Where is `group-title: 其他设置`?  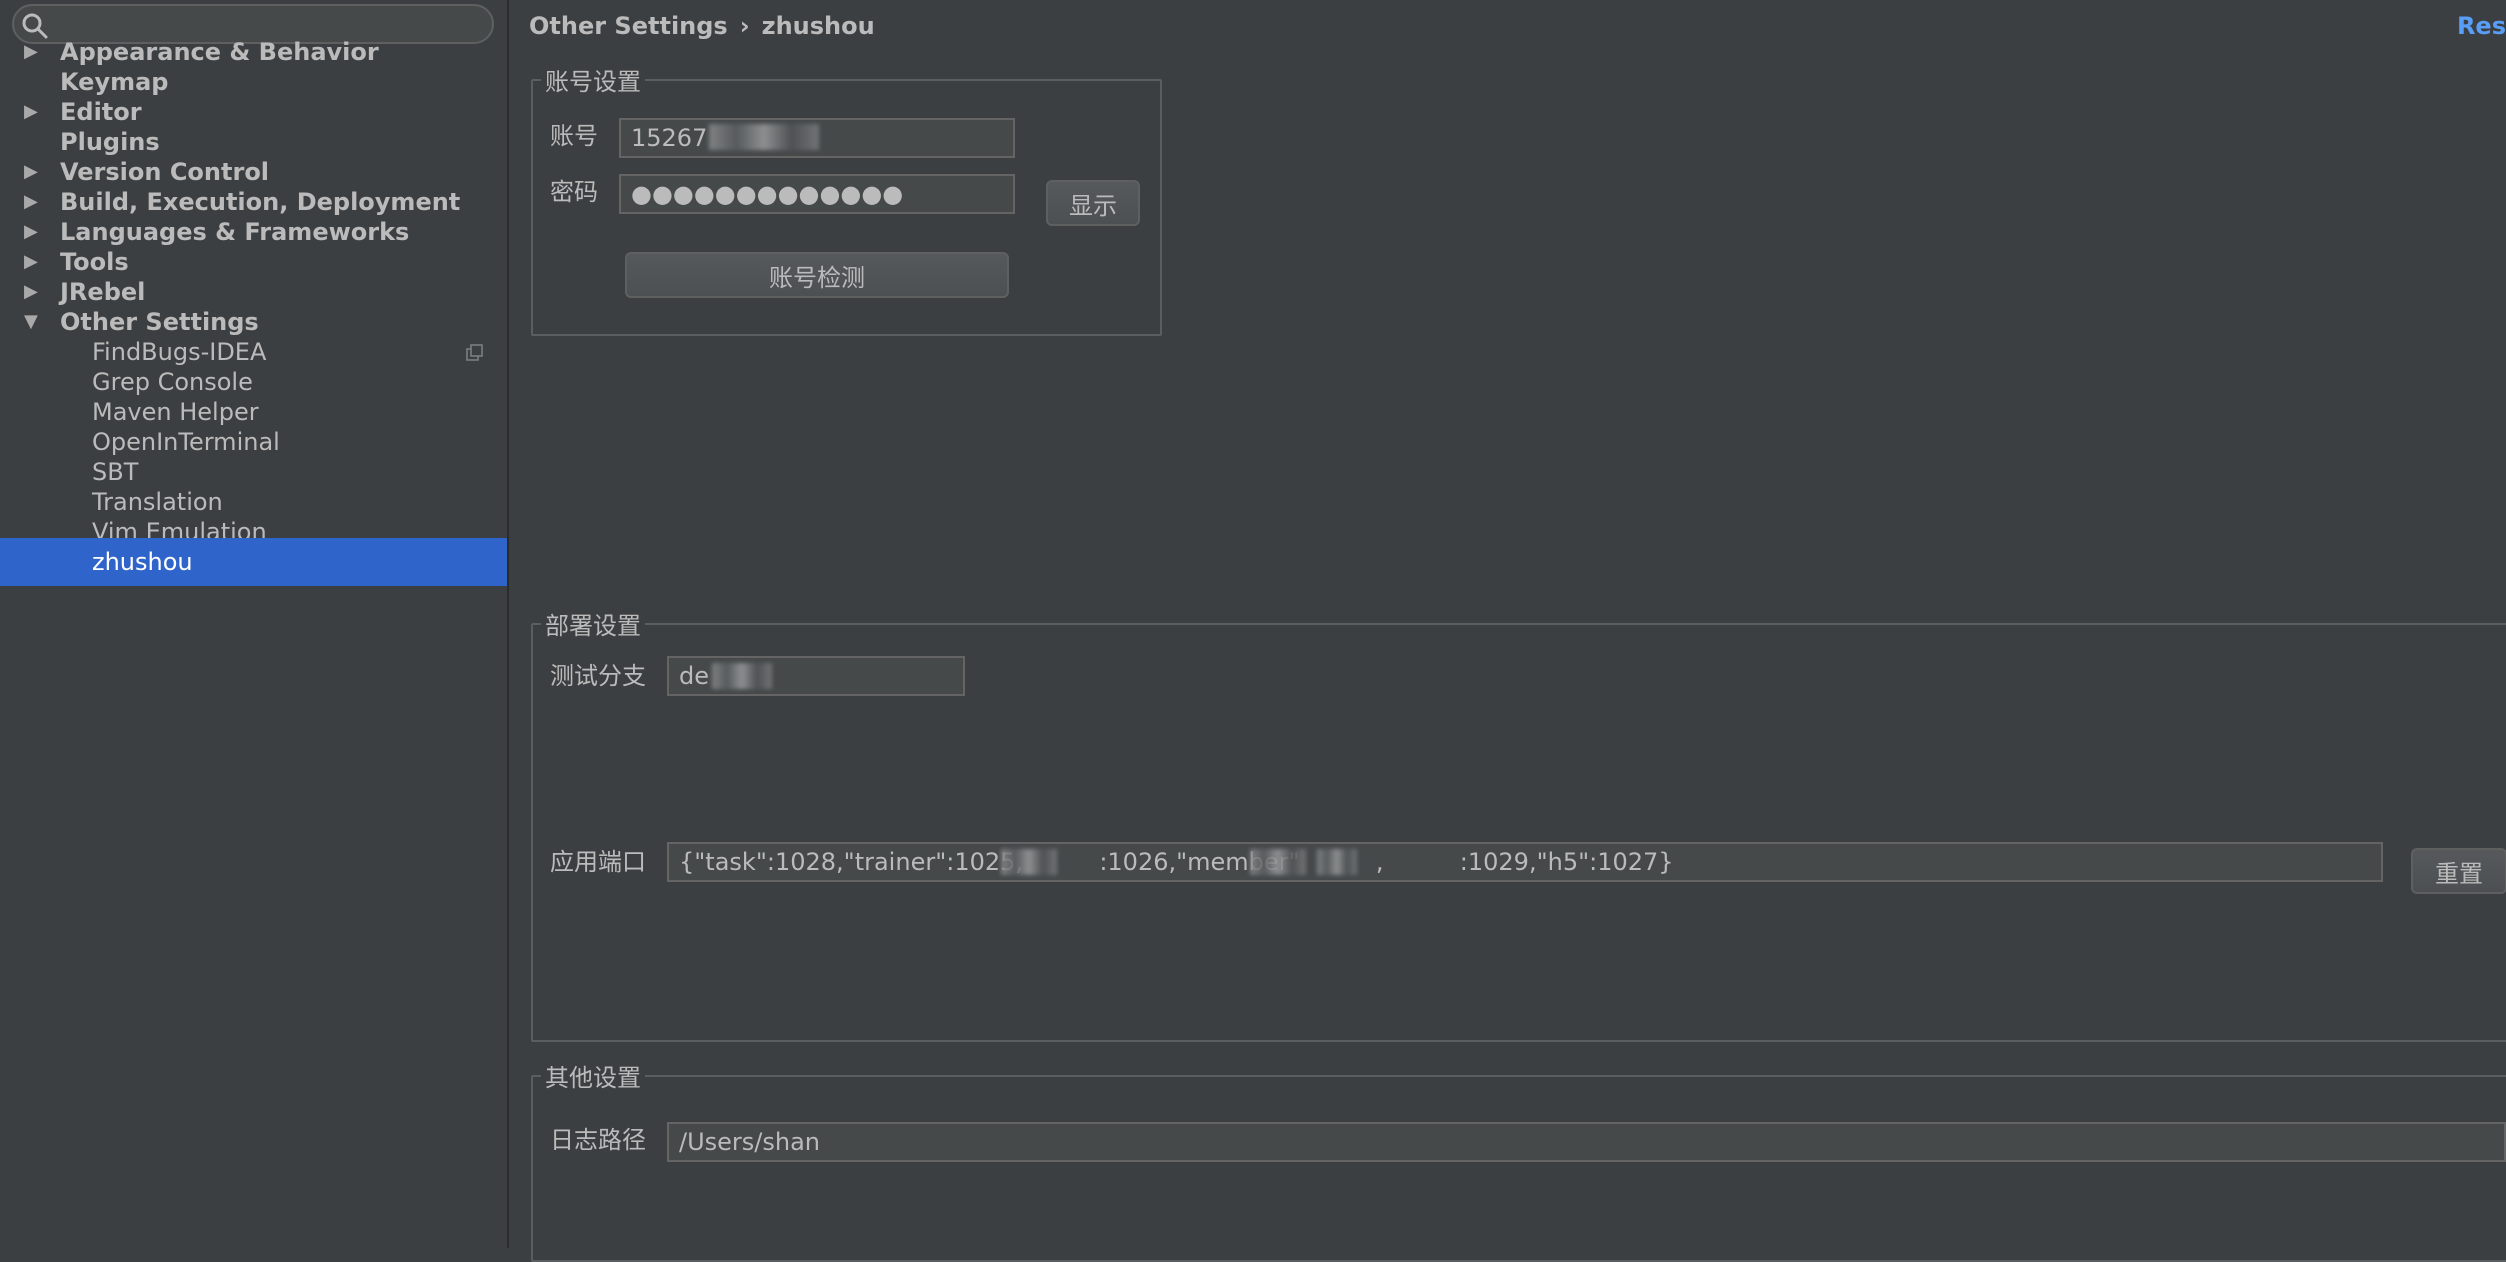 group-title: 其他设置 is located at coordinates (593, 1078).